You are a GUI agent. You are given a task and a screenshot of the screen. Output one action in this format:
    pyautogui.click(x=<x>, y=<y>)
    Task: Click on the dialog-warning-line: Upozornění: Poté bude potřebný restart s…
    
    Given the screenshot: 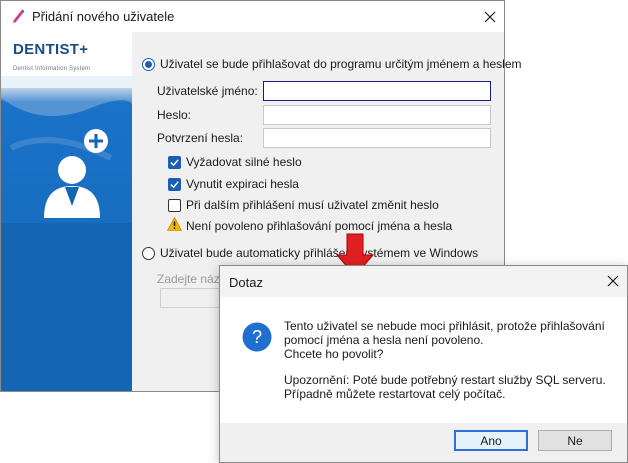 What is the action you would take?
    pyautogui.click(x=445, y=380)
    